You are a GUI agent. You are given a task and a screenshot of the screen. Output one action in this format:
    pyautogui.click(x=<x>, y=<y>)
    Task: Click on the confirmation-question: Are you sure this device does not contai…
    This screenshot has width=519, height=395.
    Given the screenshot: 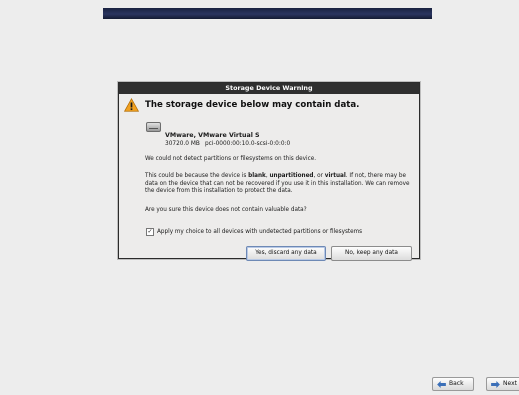 What is the action you would take?
    pyautogui.click(x=226, y=210)
    